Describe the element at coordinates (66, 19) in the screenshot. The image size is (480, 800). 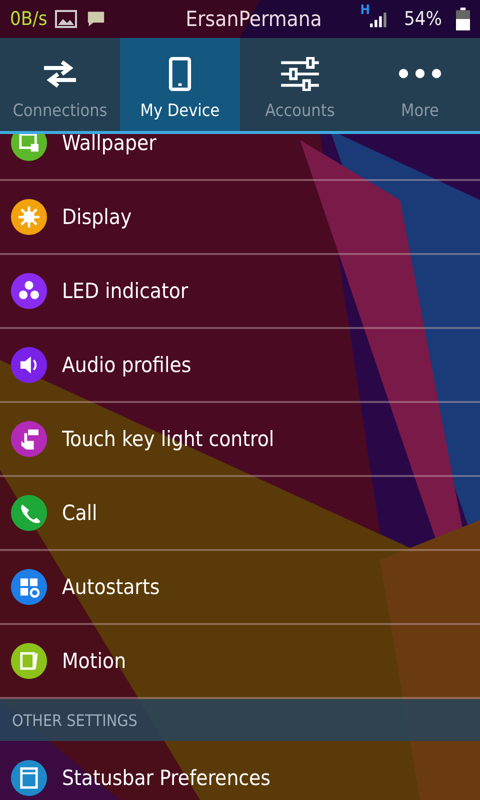
I see `image-icon` at that location.